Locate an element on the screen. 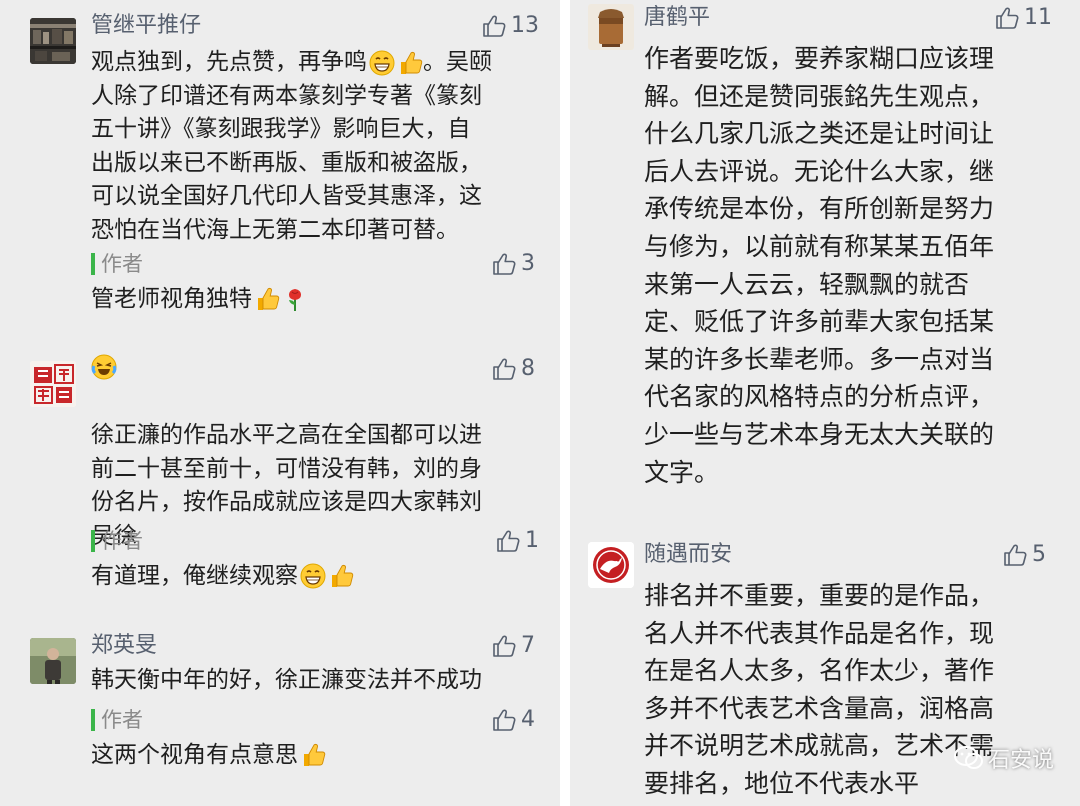  comment-line: 吴徐 is located at coordinates (114, 535).